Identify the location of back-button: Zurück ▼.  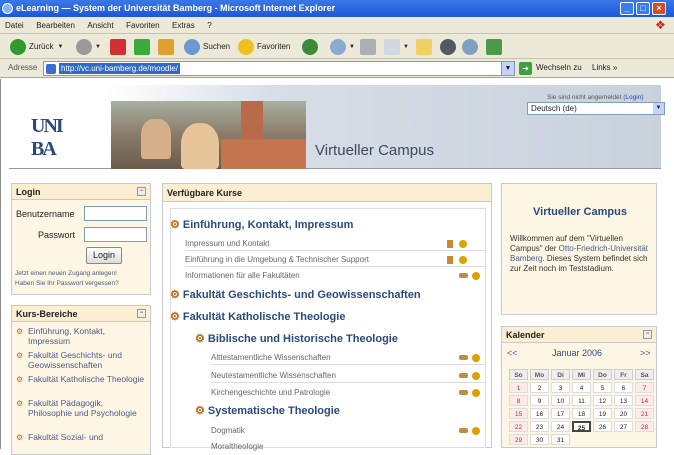
(36, 46).